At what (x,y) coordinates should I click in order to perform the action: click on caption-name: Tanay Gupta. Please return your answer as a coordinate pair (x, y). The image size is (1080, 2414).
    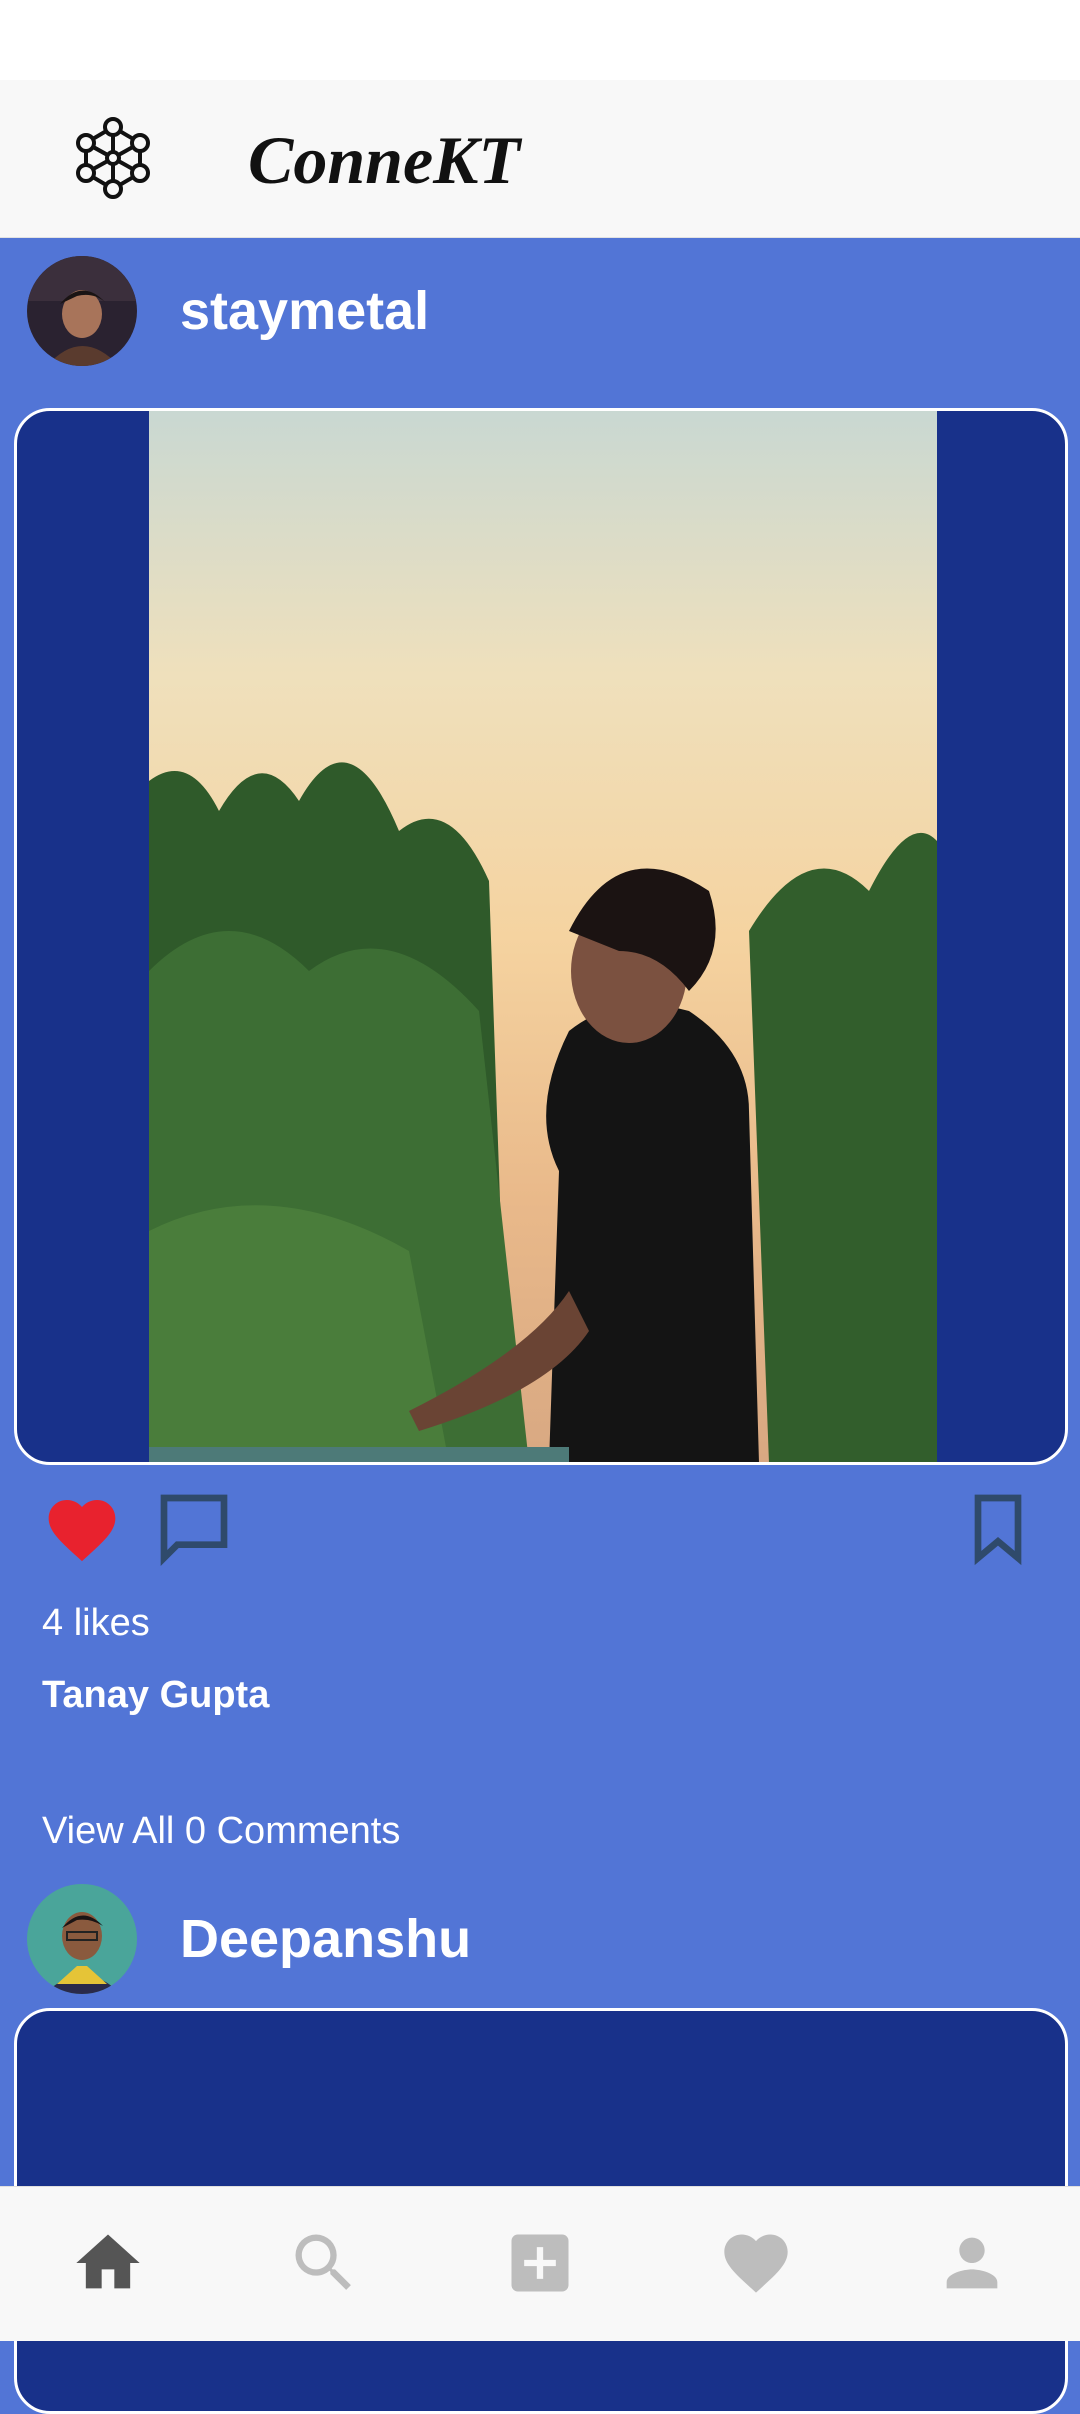
    Looking at the image, I should click on (155, 1695).